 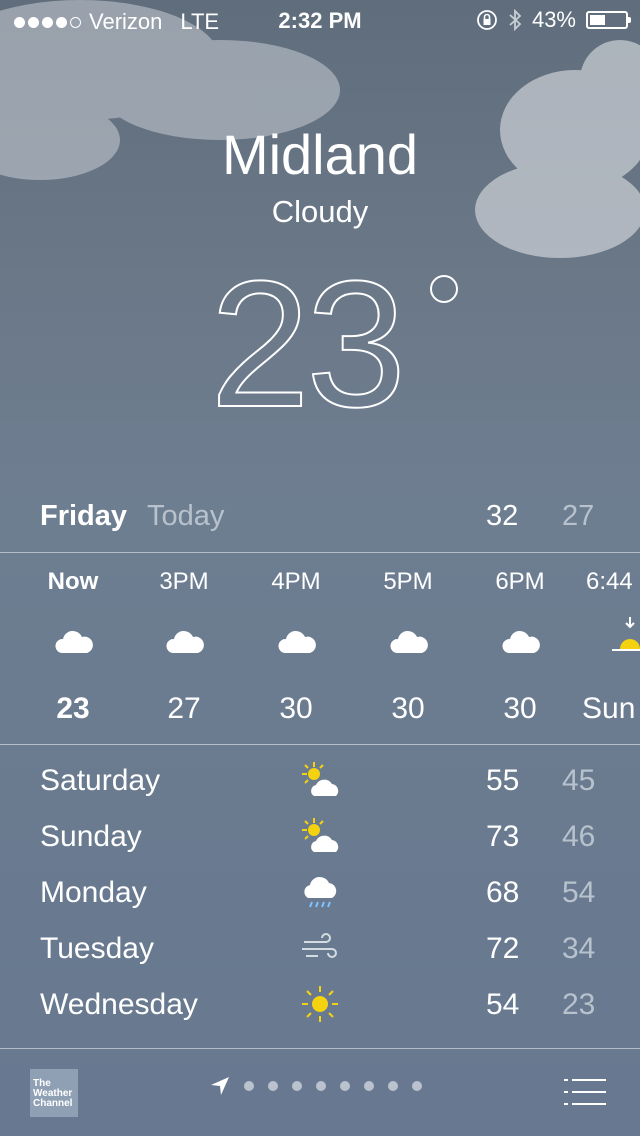 I want to click on rotation-lock-icon, so click(x=487, y=20).